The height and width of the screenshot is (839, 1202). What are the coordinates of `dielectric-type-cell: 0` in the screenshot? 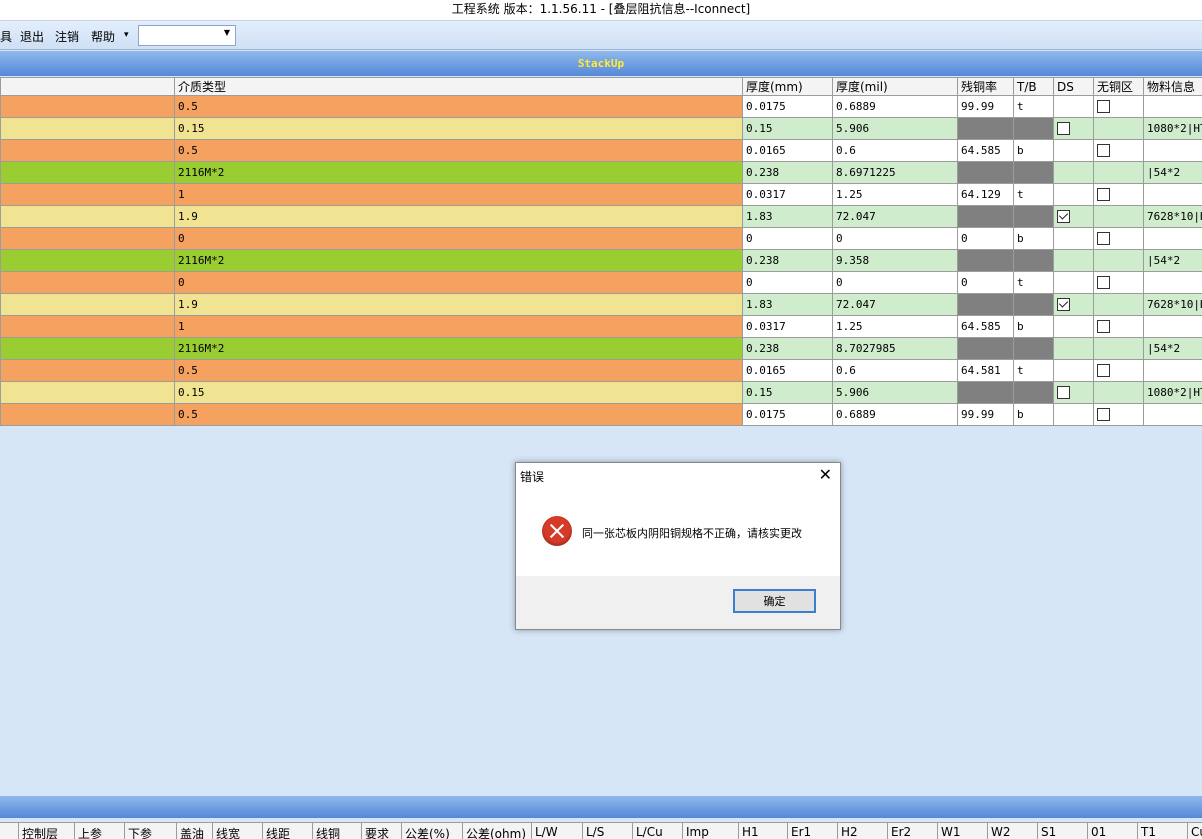 It's located at (459, 283).